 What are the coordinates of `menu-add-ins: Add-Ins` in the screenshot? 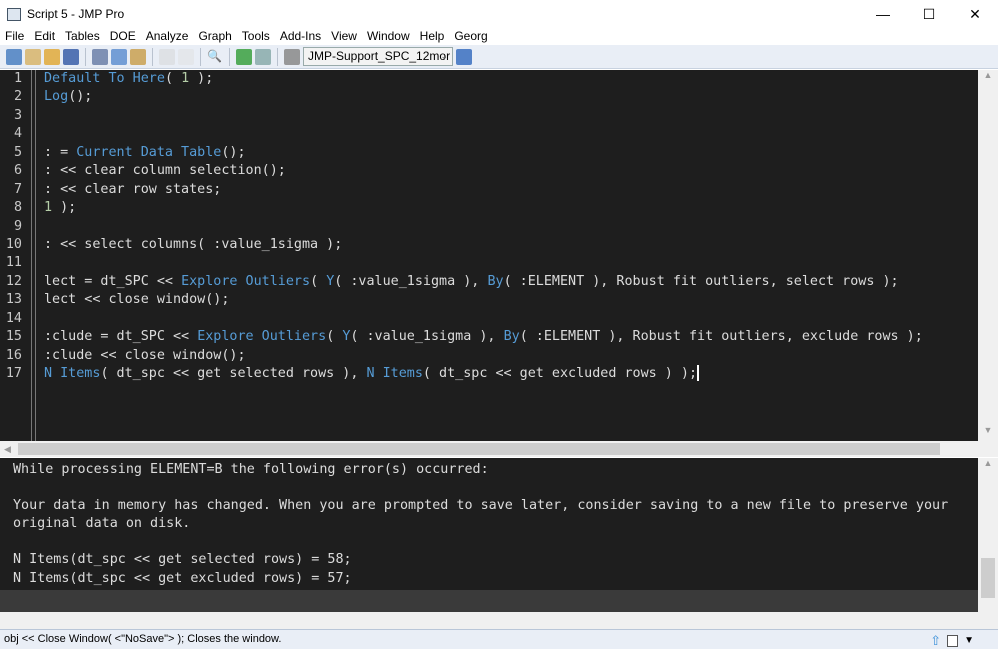 It's located at (300, 36).